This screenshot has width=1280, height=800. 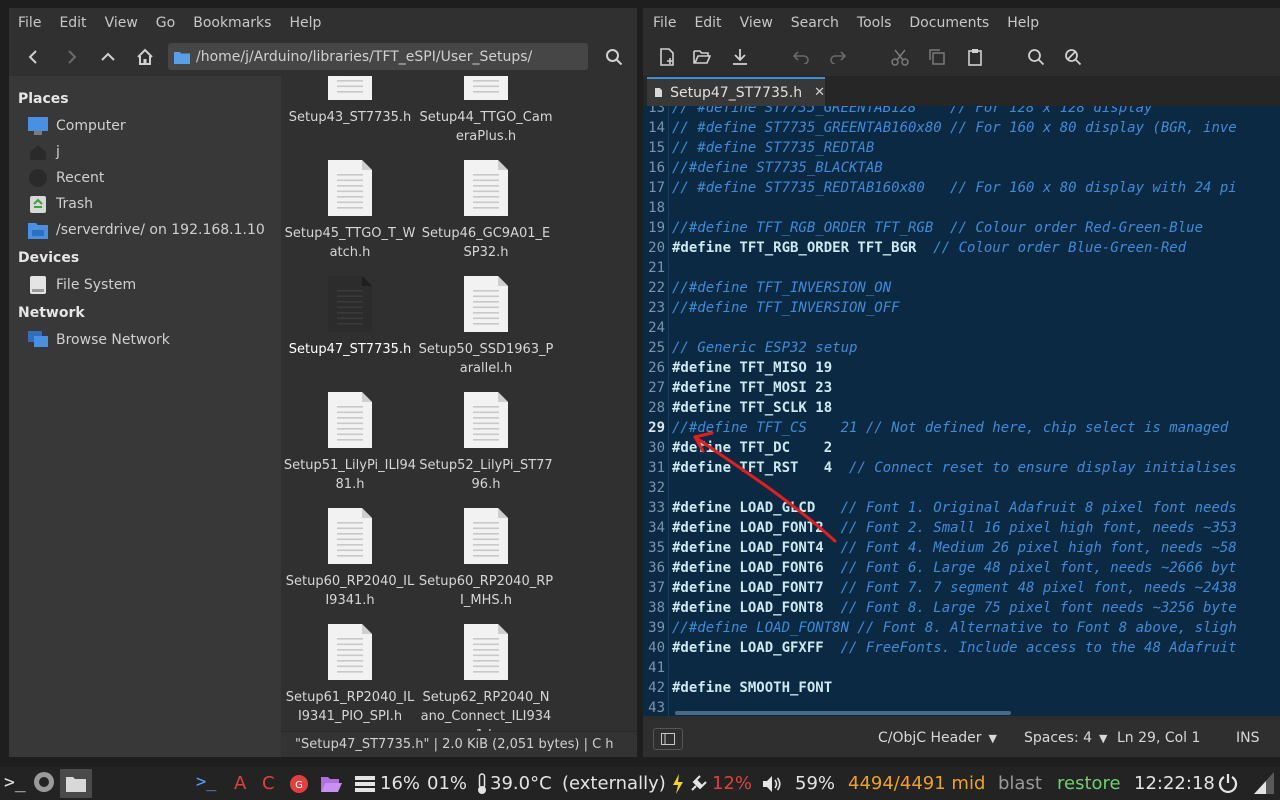 What do you see at coordinates (268, 783) in the screenshot?
I see `launcher-c: C` at bounding box center [268, 783].